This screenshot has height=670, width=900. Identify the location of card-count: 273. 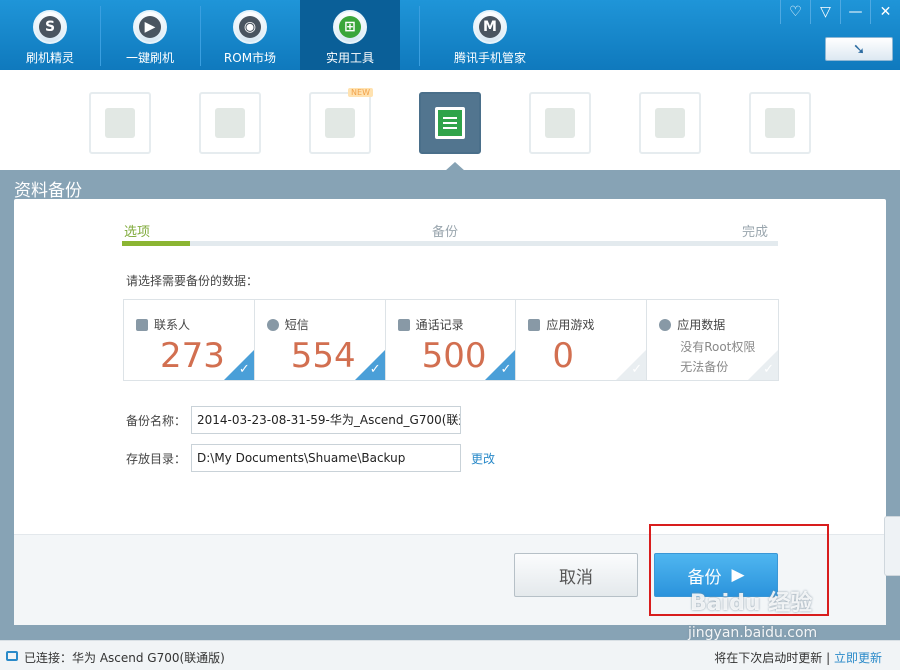
(192, 356).